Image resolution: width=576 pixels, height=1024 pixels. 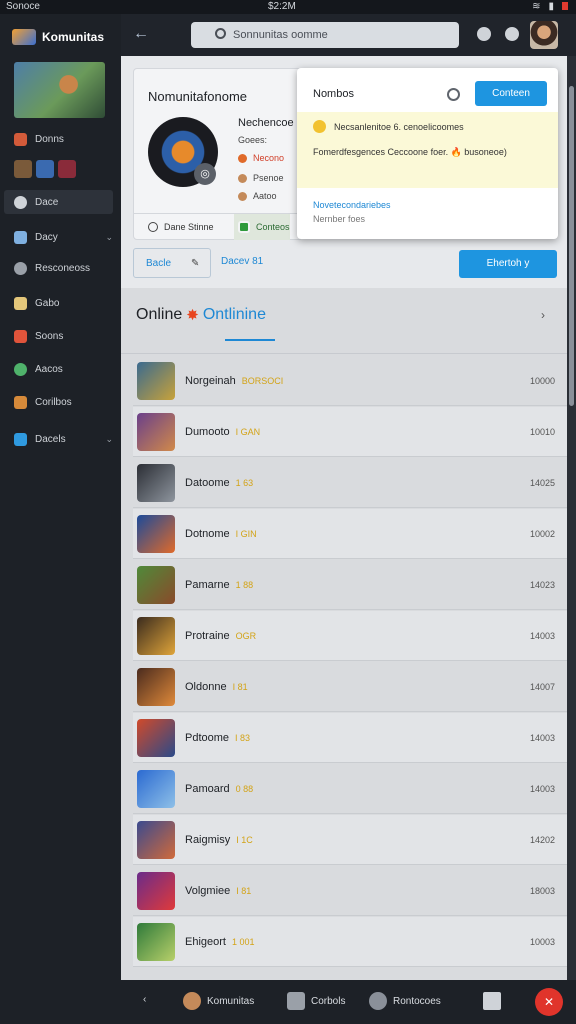 I want to click on list-item-count: 10010, so click(x=542, y=431).